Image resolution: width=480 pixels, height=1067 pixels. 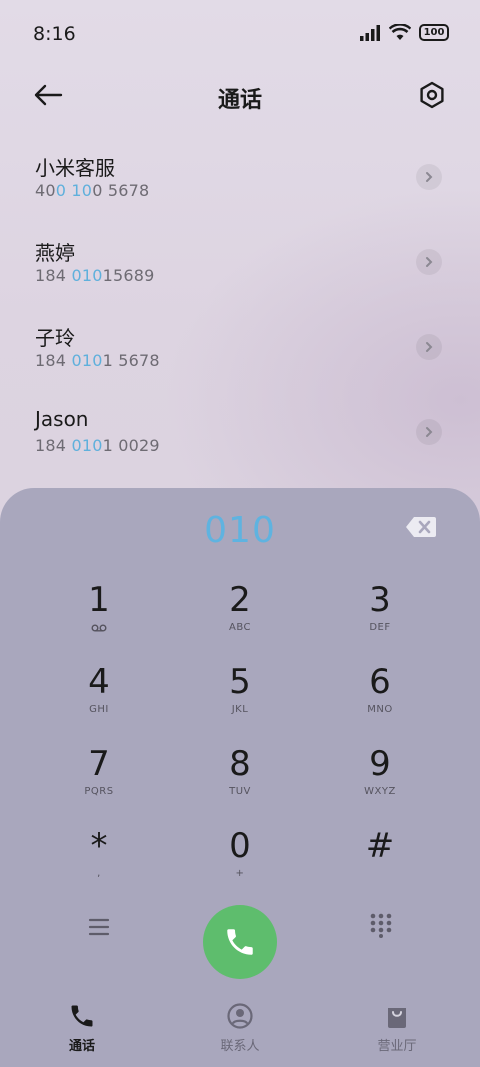 What do you see at coordinates (240, 764) in the screenshot?
I see `key-digit: 8` at bounding box center [240, 764].